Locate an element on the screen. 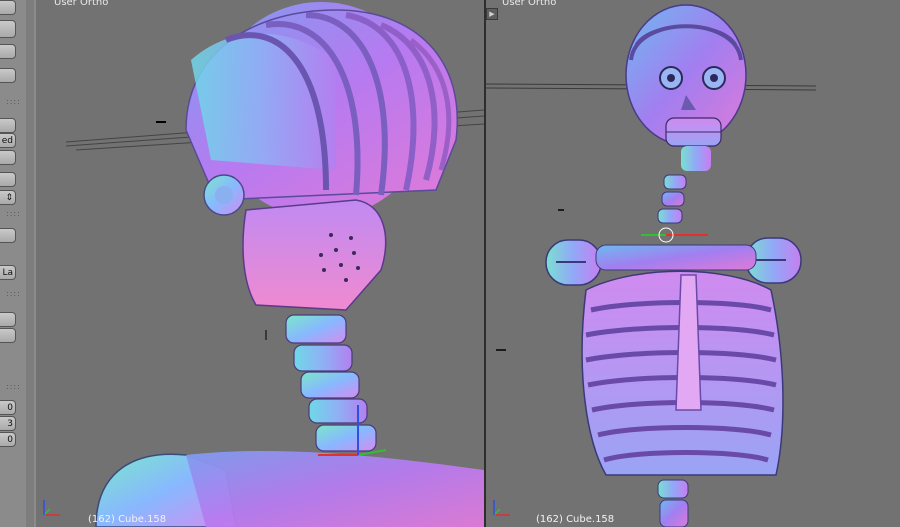 Image resolution: width=900 pixels, height=527 pixels. tool-button: La is located at coordinates (8, 272).